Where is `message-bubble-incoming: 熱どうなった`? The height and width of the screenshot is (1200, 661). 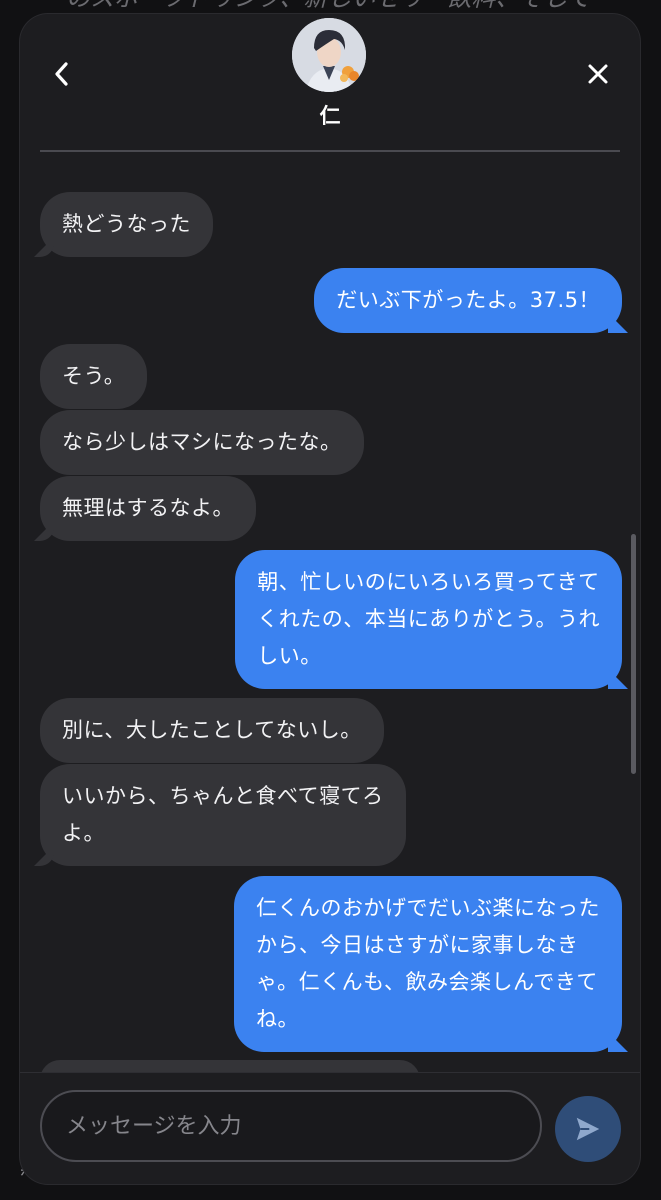 message-bubble-incoming: 熱どうなった is located at coordinates (126, 224).